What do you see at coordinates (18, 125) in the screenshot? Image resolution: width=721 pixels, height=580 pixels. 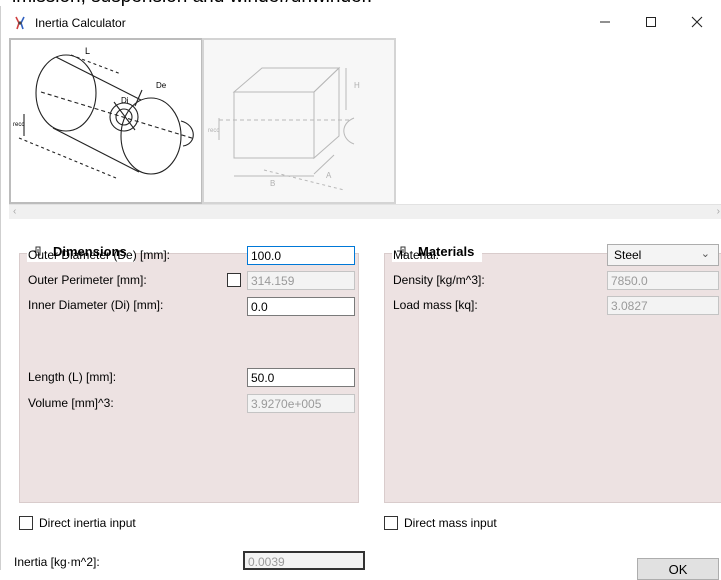 I see `label-recc: recc` at bounding box center [18, 125].